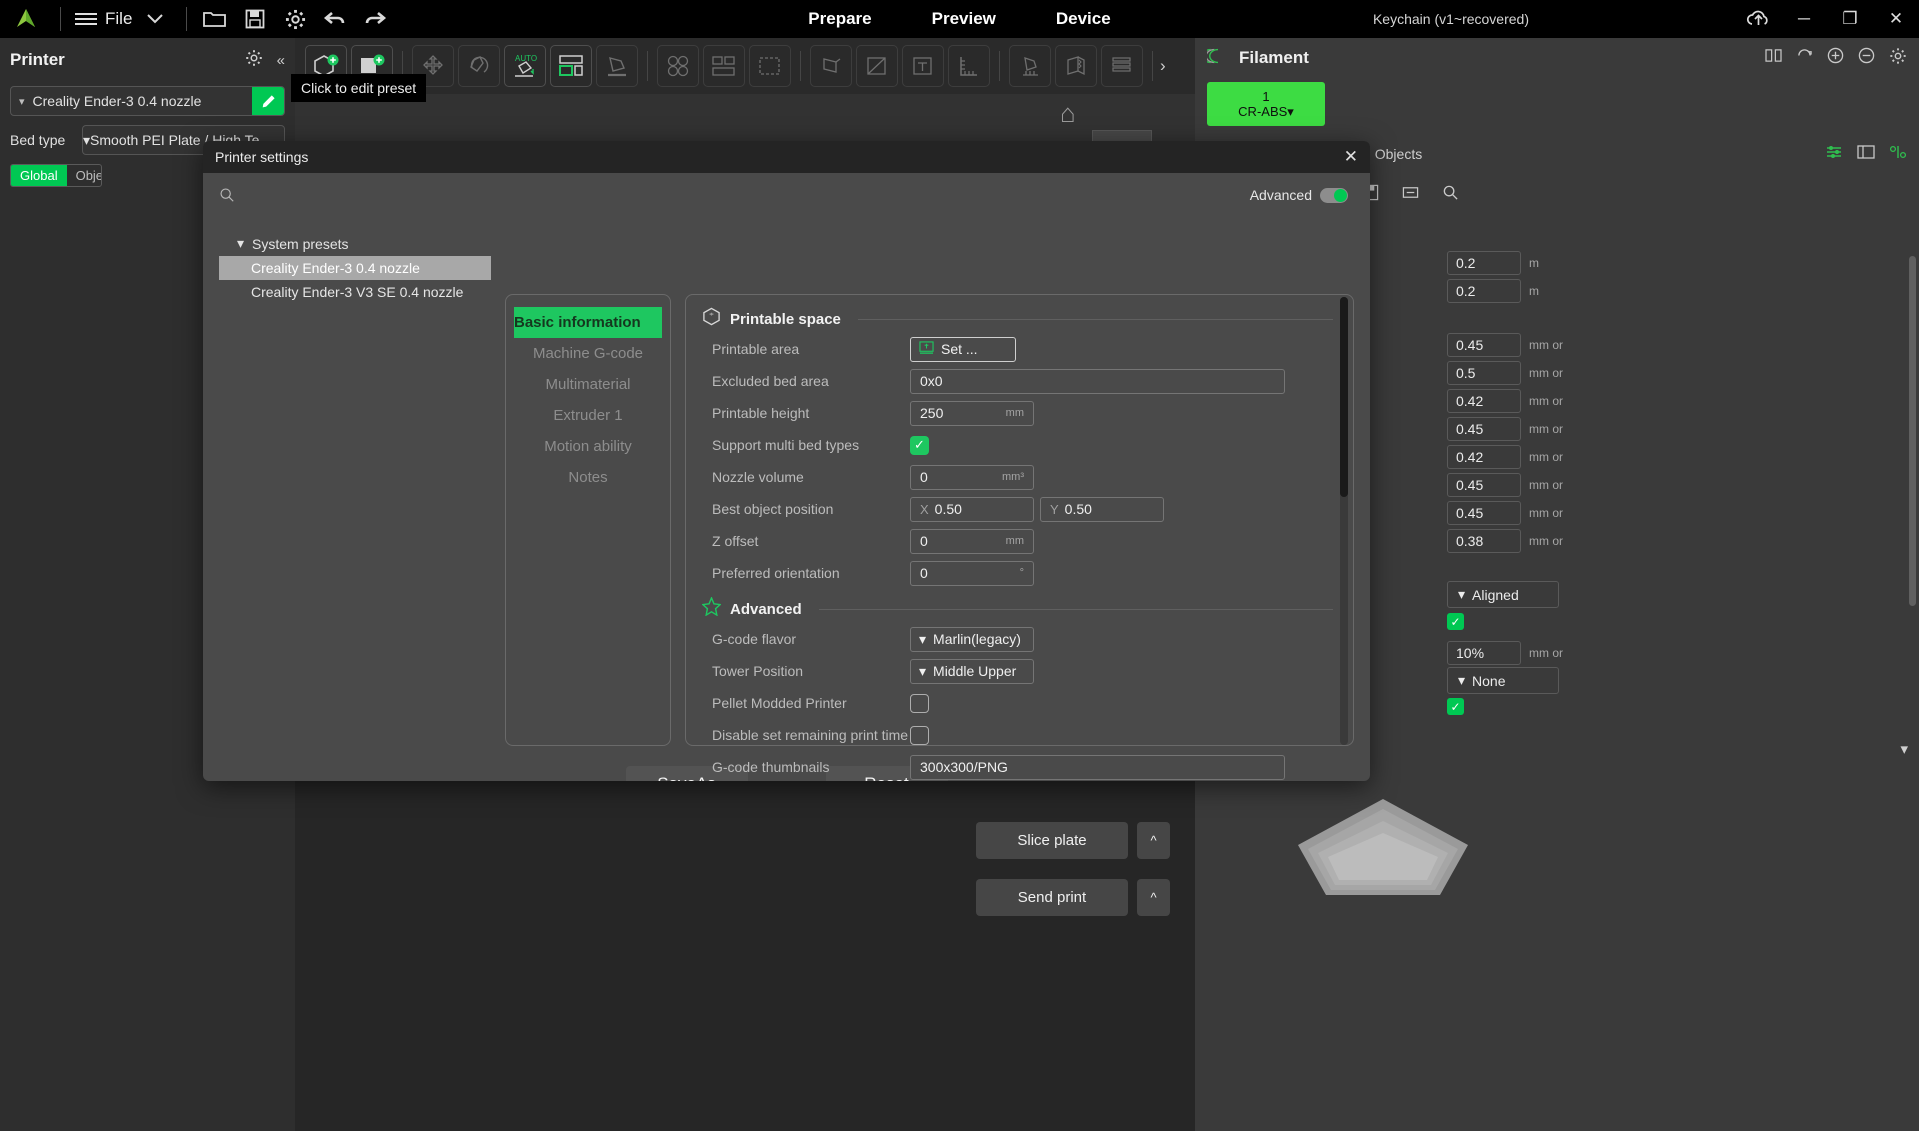 This screenshot has height=1131, width=1919. Describe the element at coordinates (1076, 66) in the screenshot. I see `seam-paint-icon` at that location.